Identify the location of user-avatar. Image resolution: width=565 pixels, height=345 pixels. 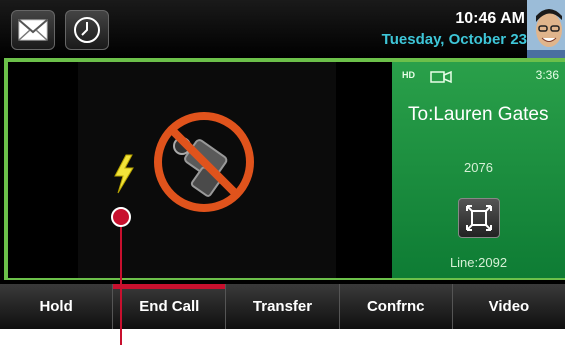
(546, 29).